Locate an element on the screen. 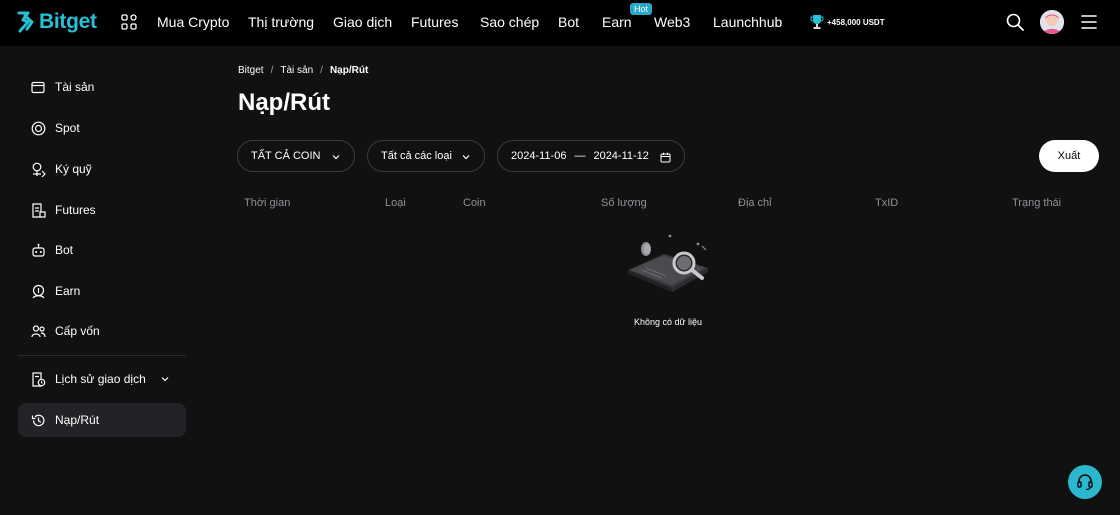 This screenshot has width=1120, height=515. search-icon is located at coordinates (1015, 22).